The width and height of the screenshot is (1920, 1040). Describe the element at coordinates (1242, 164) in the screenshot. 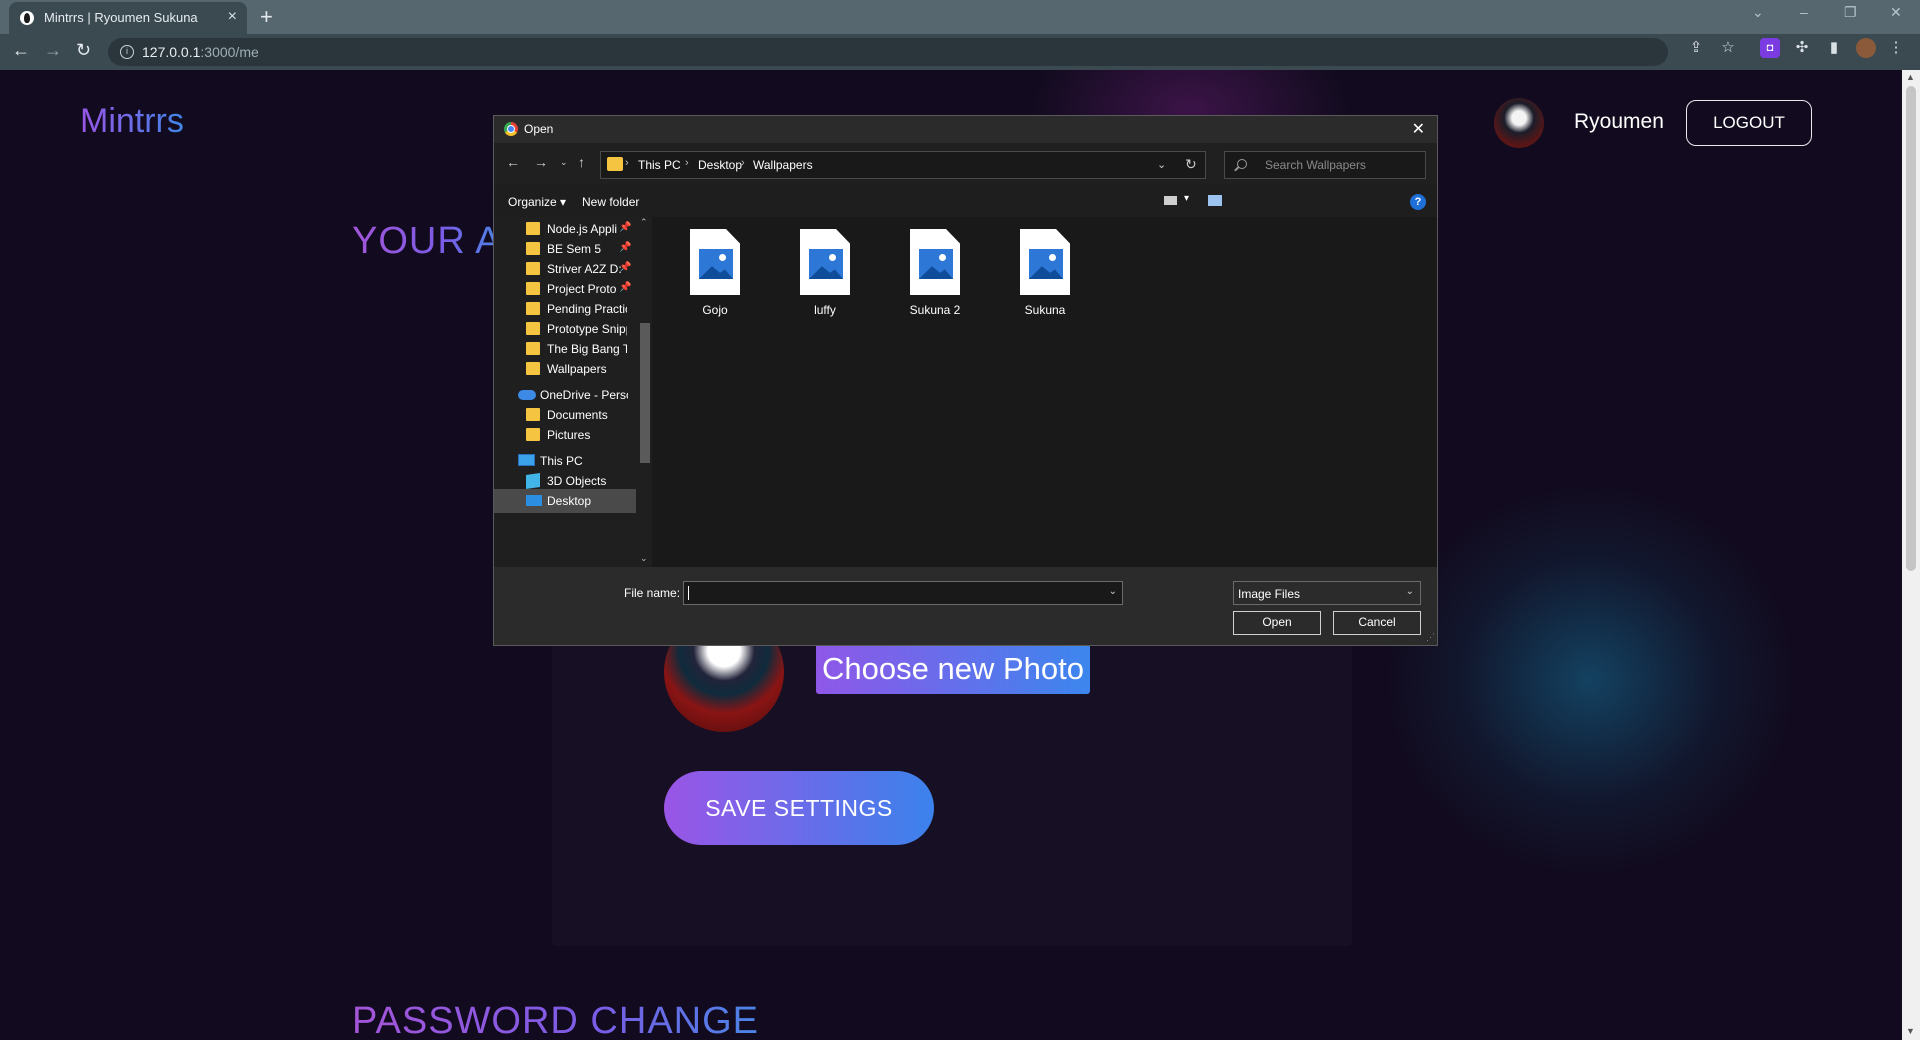

I see `search-icon` at that location.